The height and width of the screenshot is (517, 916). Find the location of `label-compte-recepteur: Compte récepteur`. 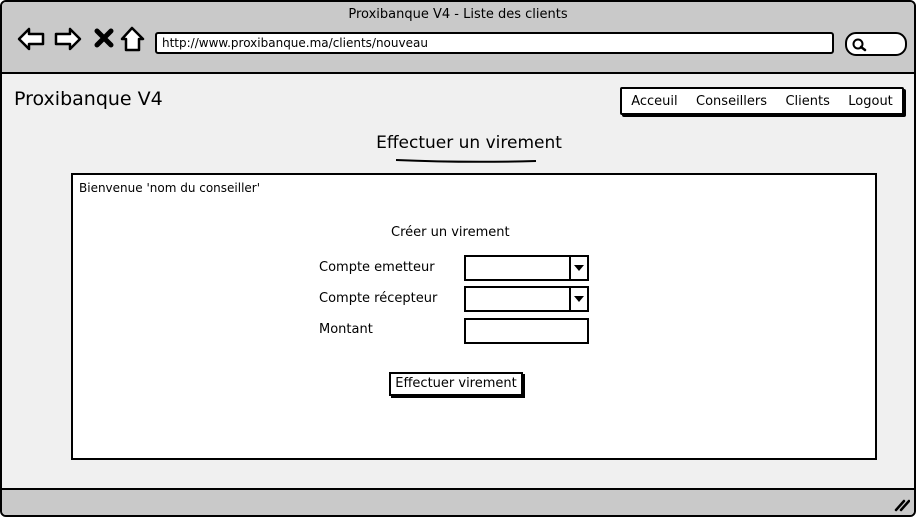

label-compte-recepteur: Compte récepteur is located at coordinates (378, 298).